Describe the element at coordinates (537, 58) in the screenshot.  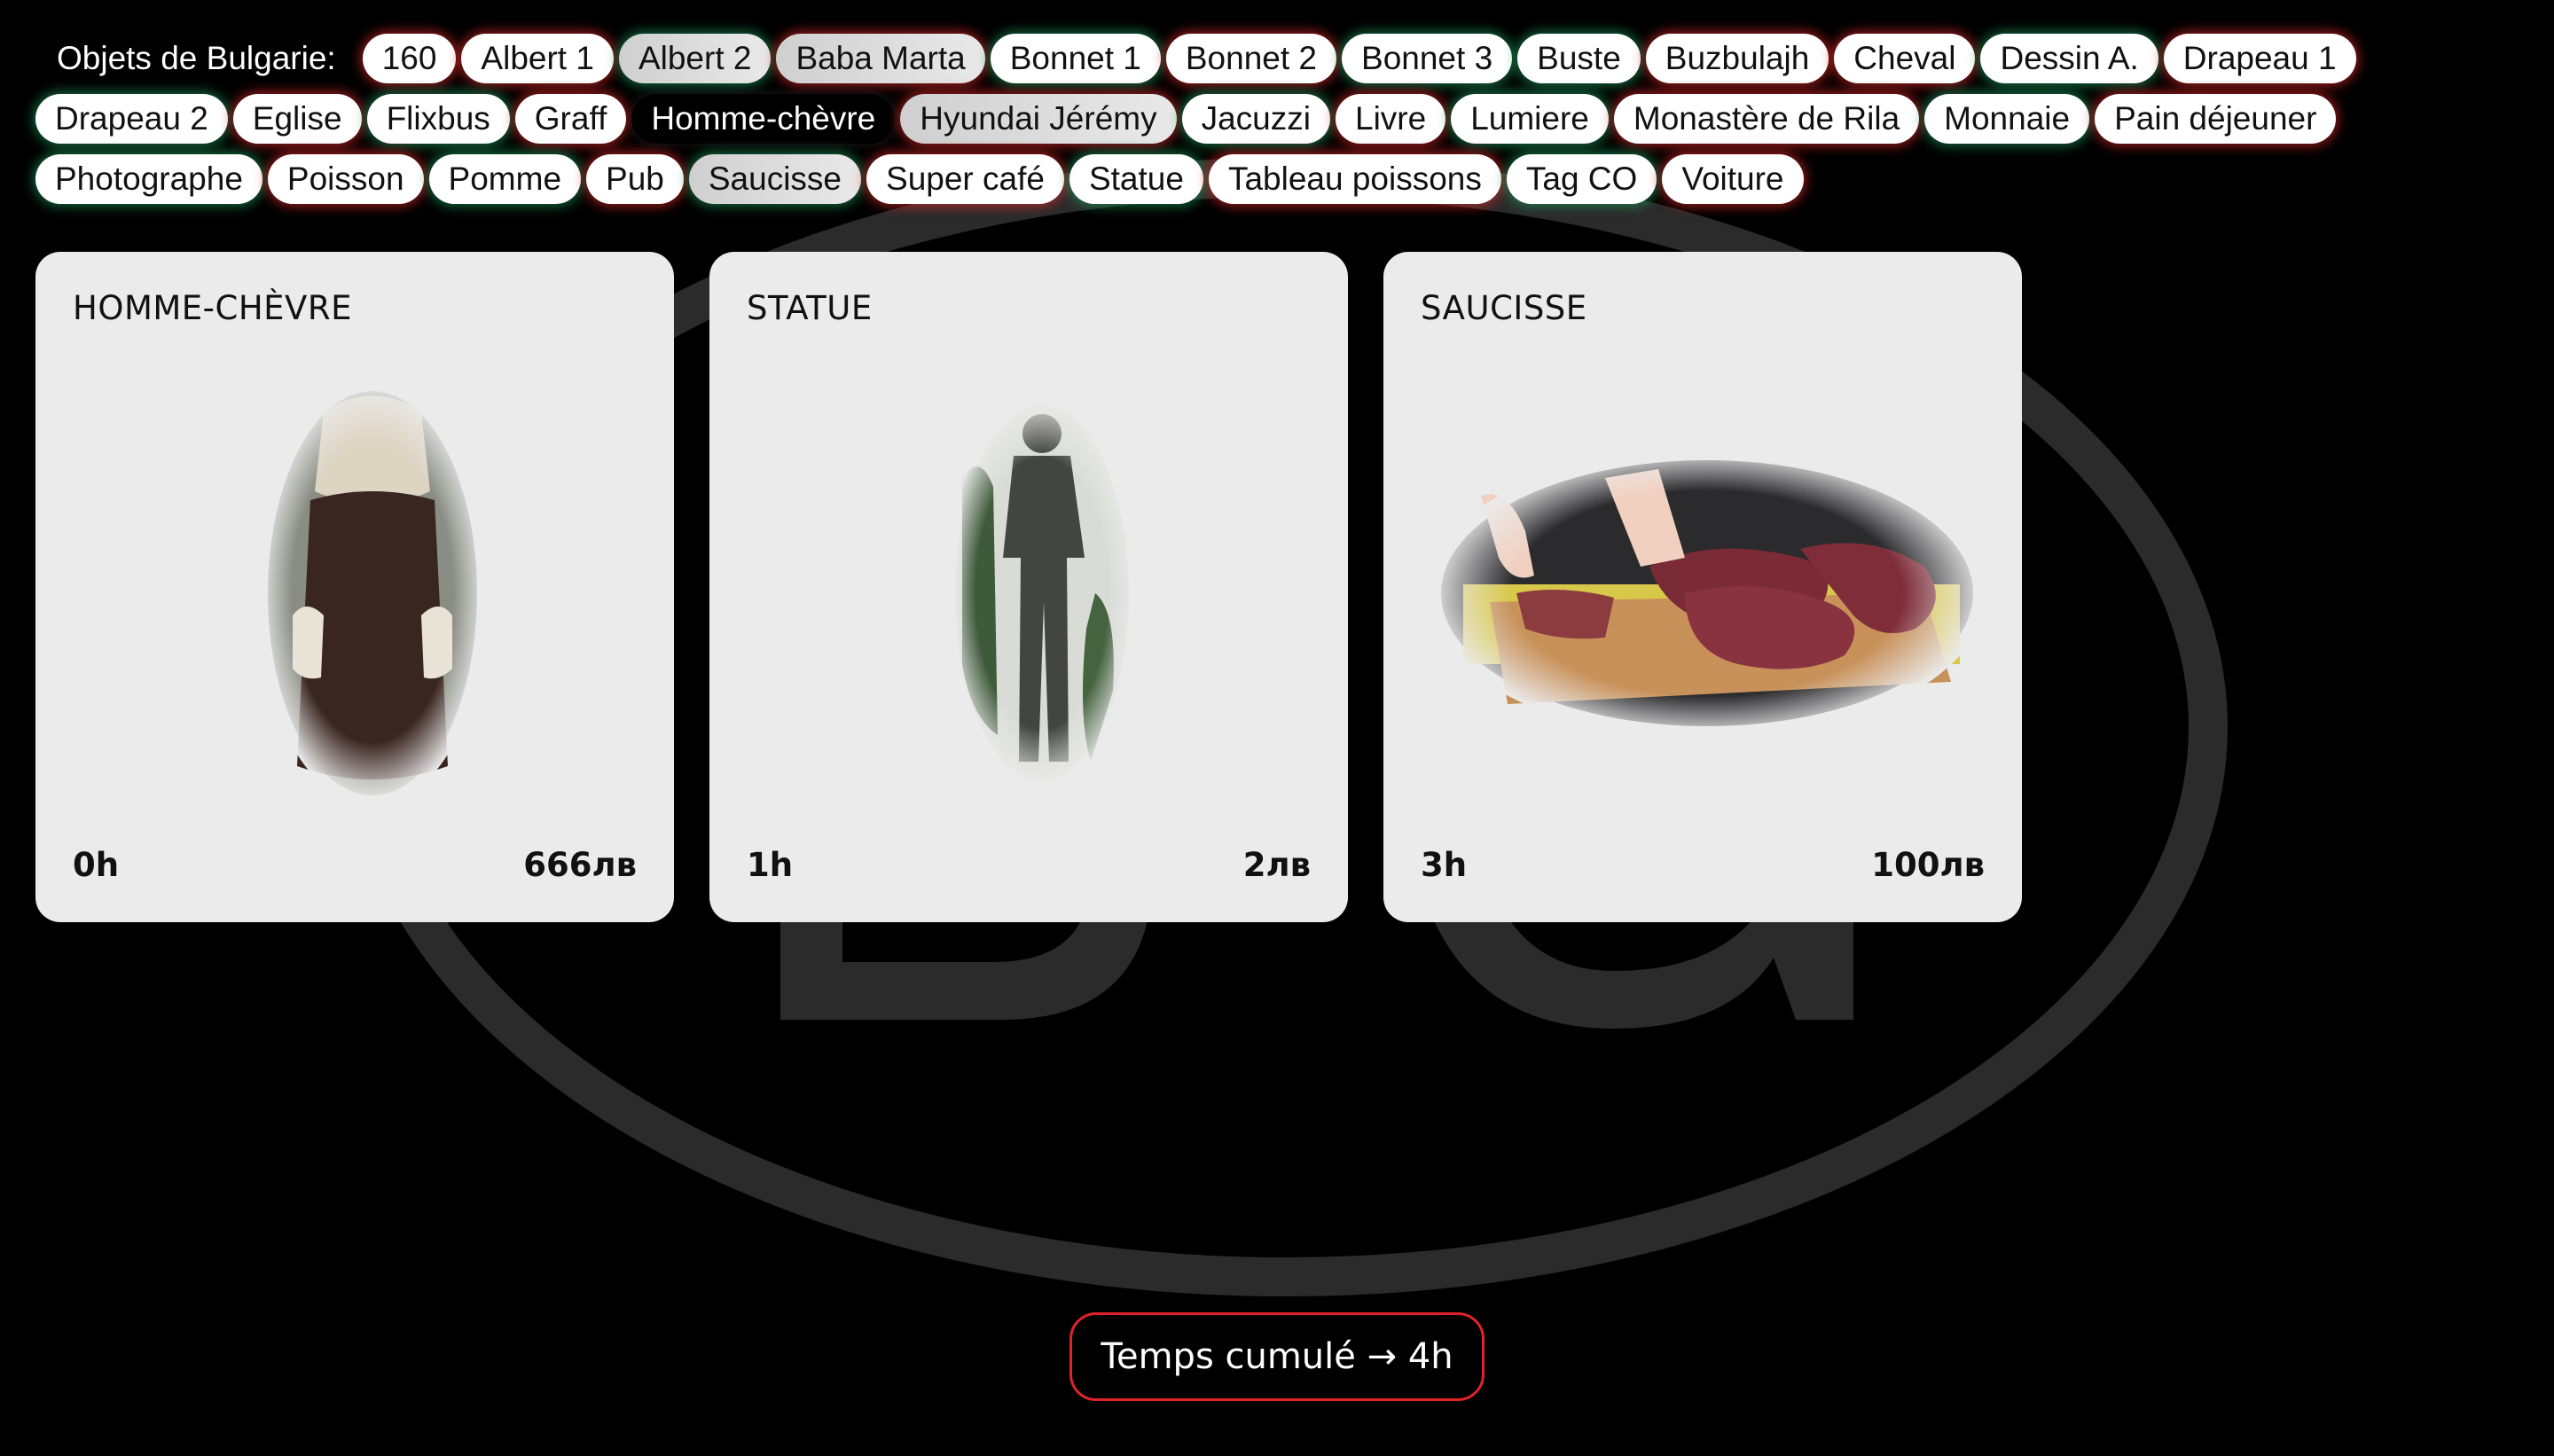
I see `tag-albert-1: Albert 1` at that location.